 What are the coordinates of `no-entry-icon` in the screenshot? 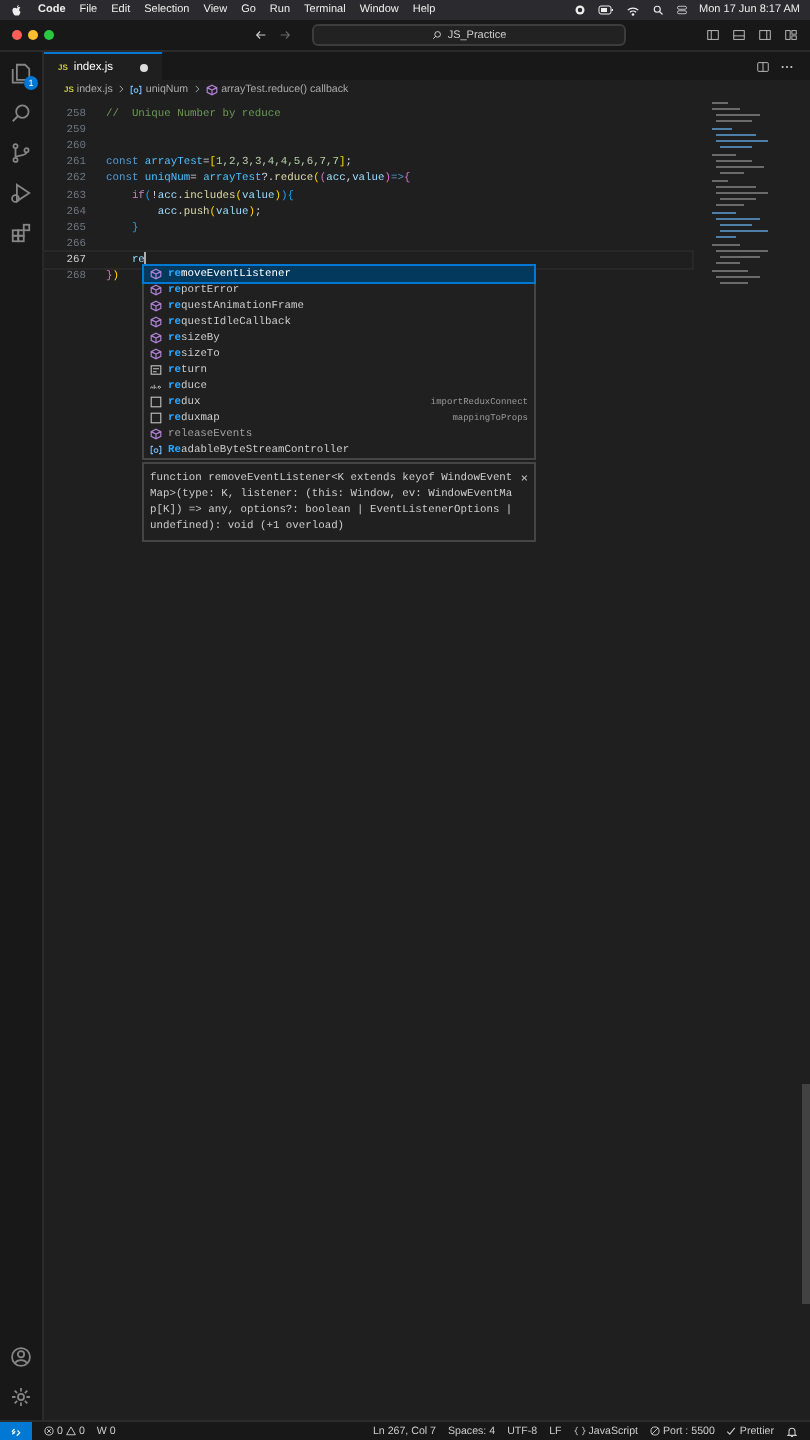 It's located at (655, 1431).